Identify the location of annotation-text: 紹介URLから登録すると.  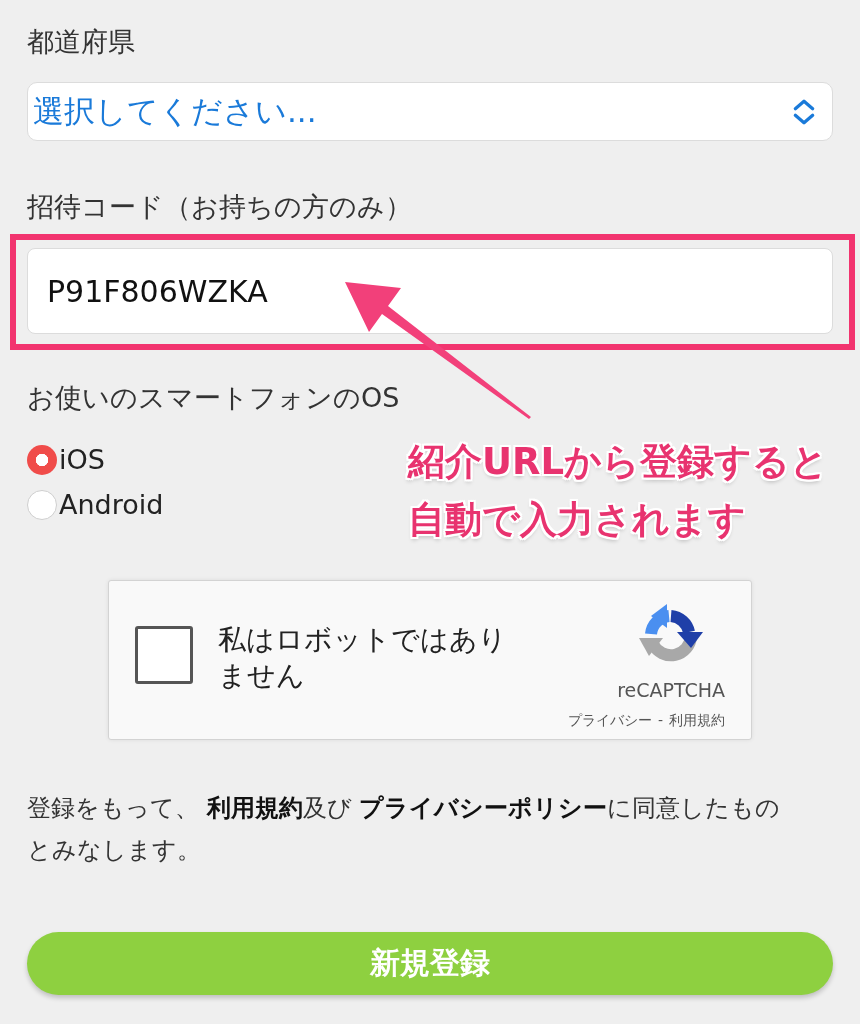
(617, 462).